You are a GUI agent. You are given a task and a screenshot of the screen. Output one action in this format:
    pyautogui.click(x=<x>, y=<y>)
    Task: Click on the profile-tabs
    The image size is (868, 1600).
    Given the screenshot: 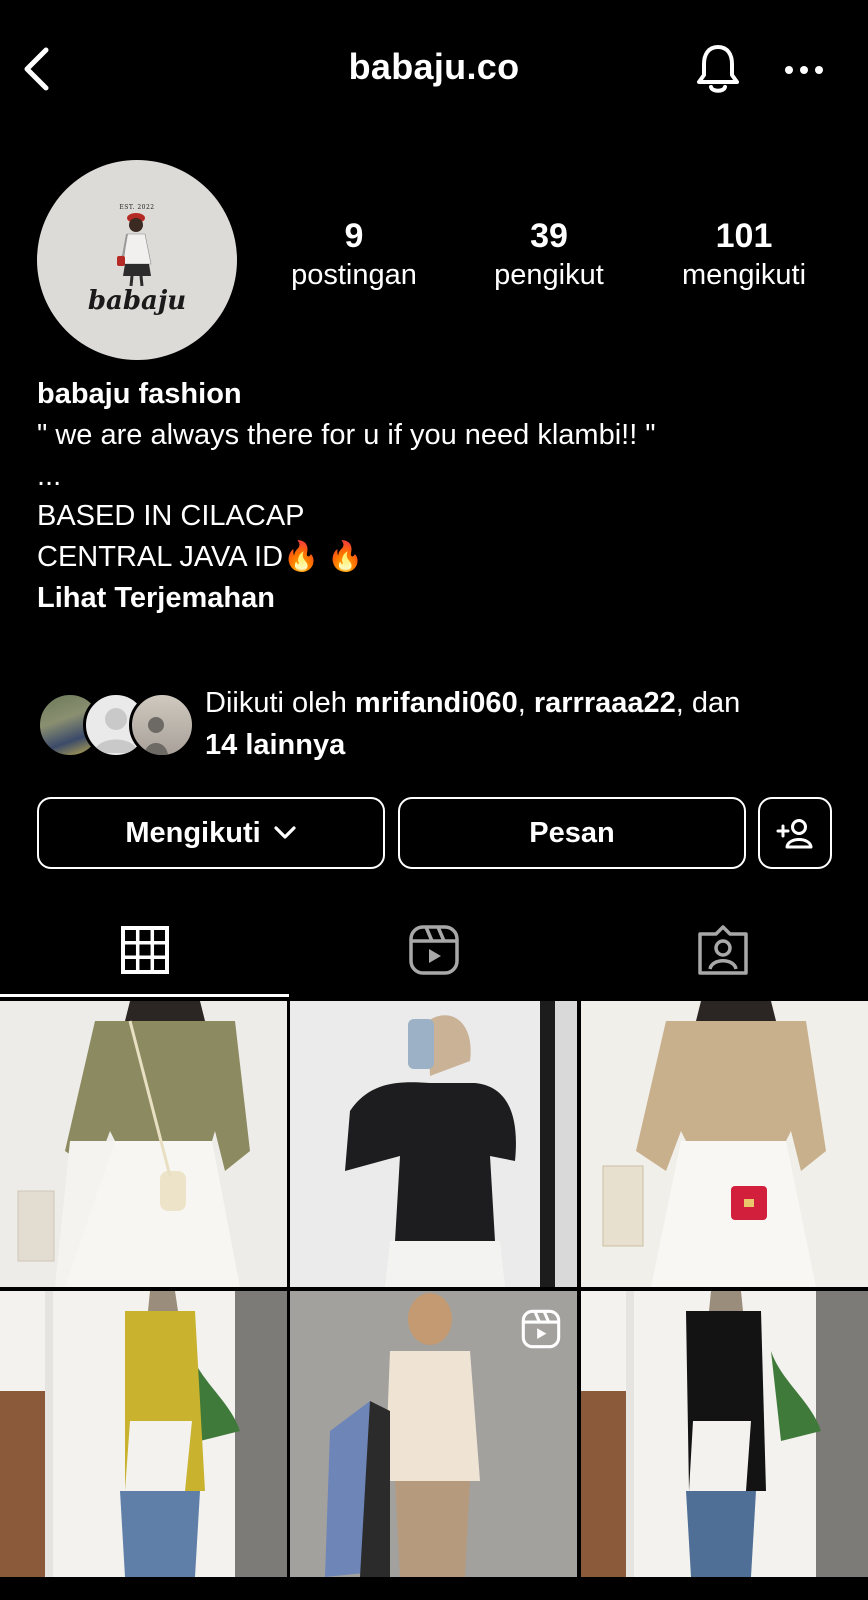 What is the action you would take?
    pyautogui.click(x=434, y=950)
    